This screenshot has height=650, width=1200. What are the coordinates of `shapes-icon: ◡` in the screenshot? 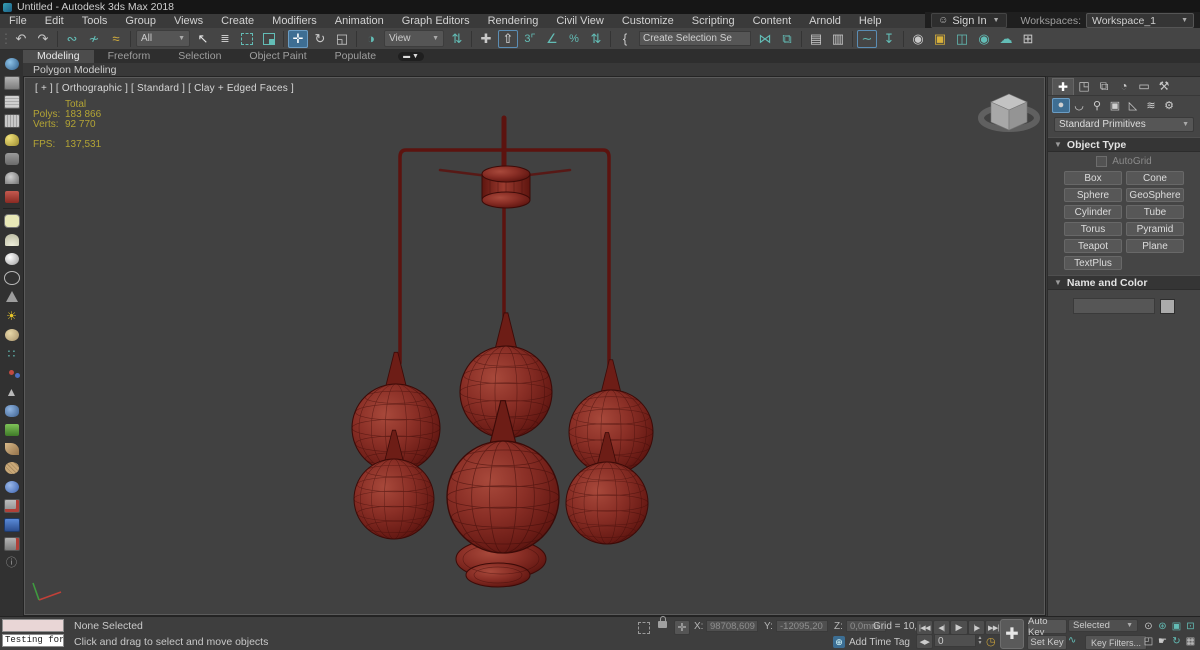 It's located at (1079, 105).